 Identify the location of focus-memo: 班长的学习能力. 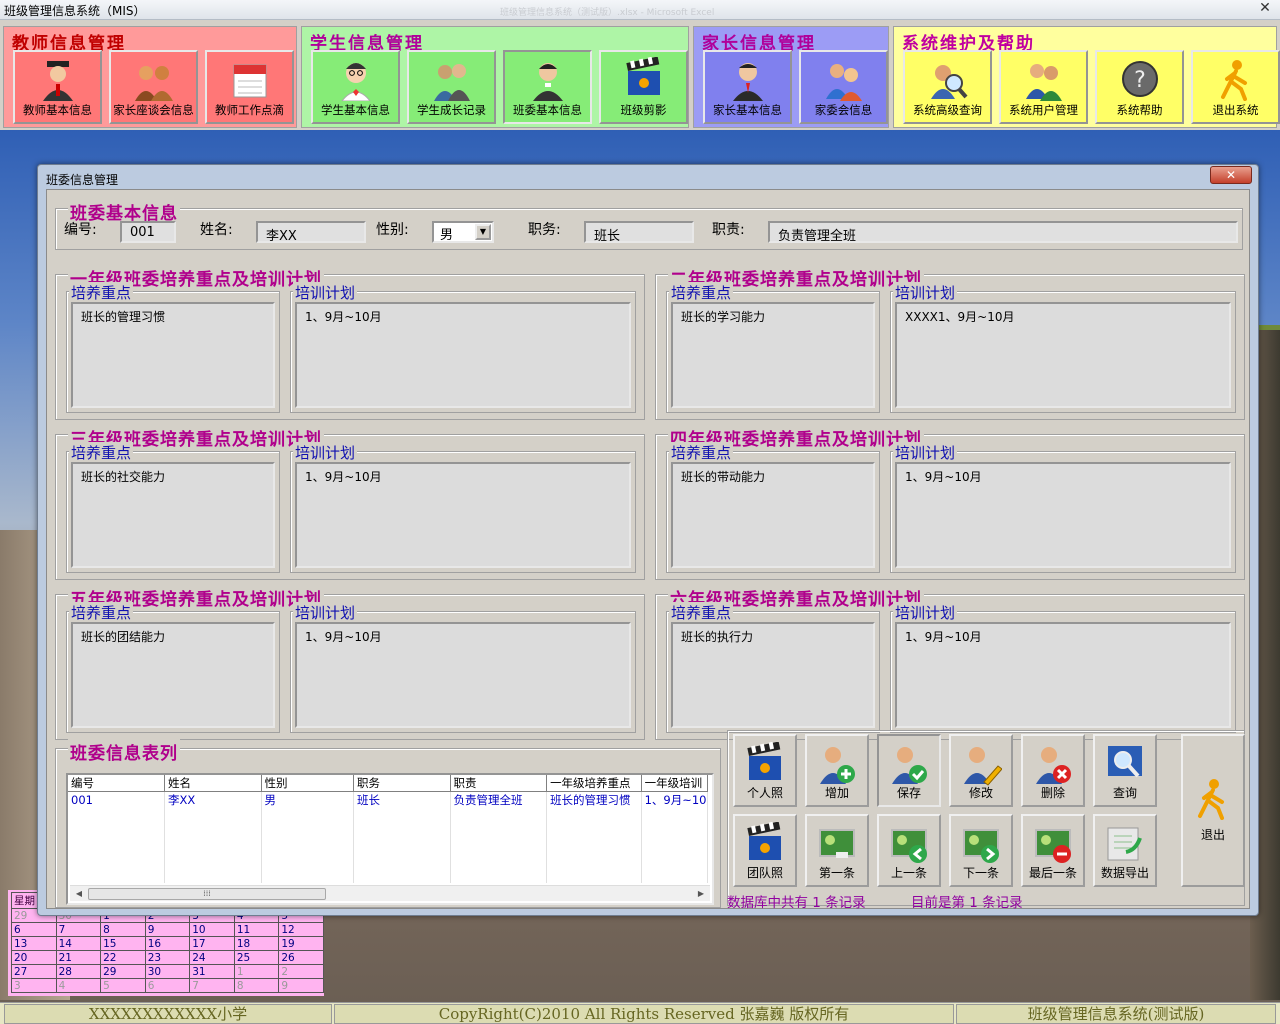
(773, 355).